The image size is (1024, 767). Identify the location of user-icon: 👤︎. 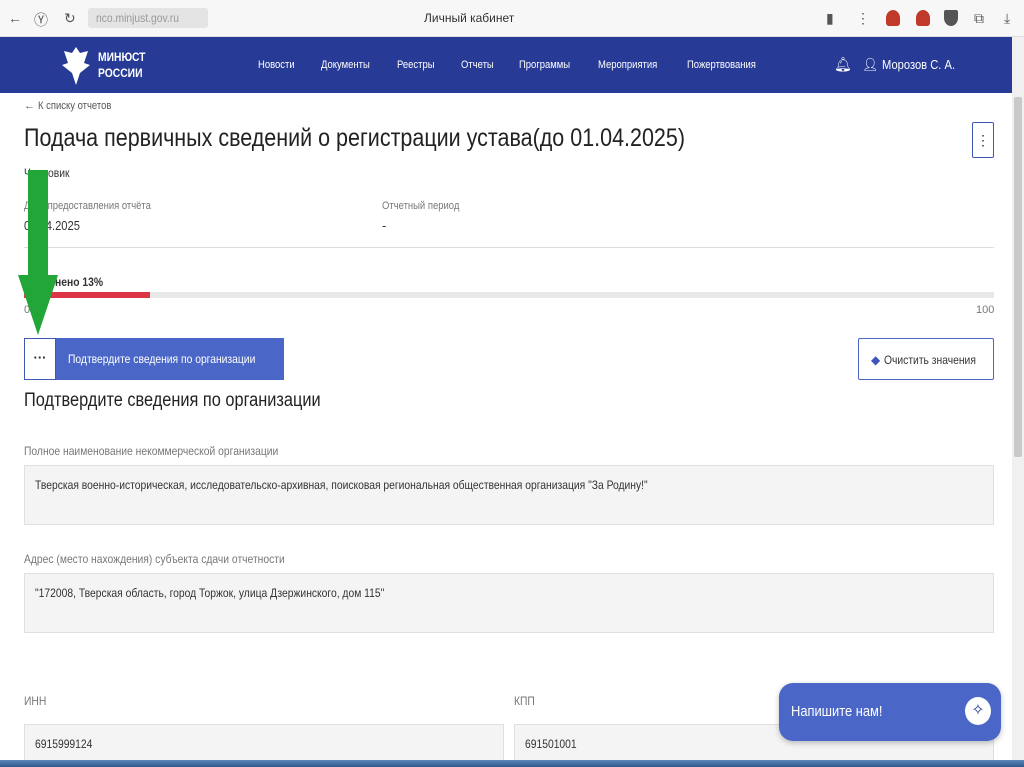
(870, 64).